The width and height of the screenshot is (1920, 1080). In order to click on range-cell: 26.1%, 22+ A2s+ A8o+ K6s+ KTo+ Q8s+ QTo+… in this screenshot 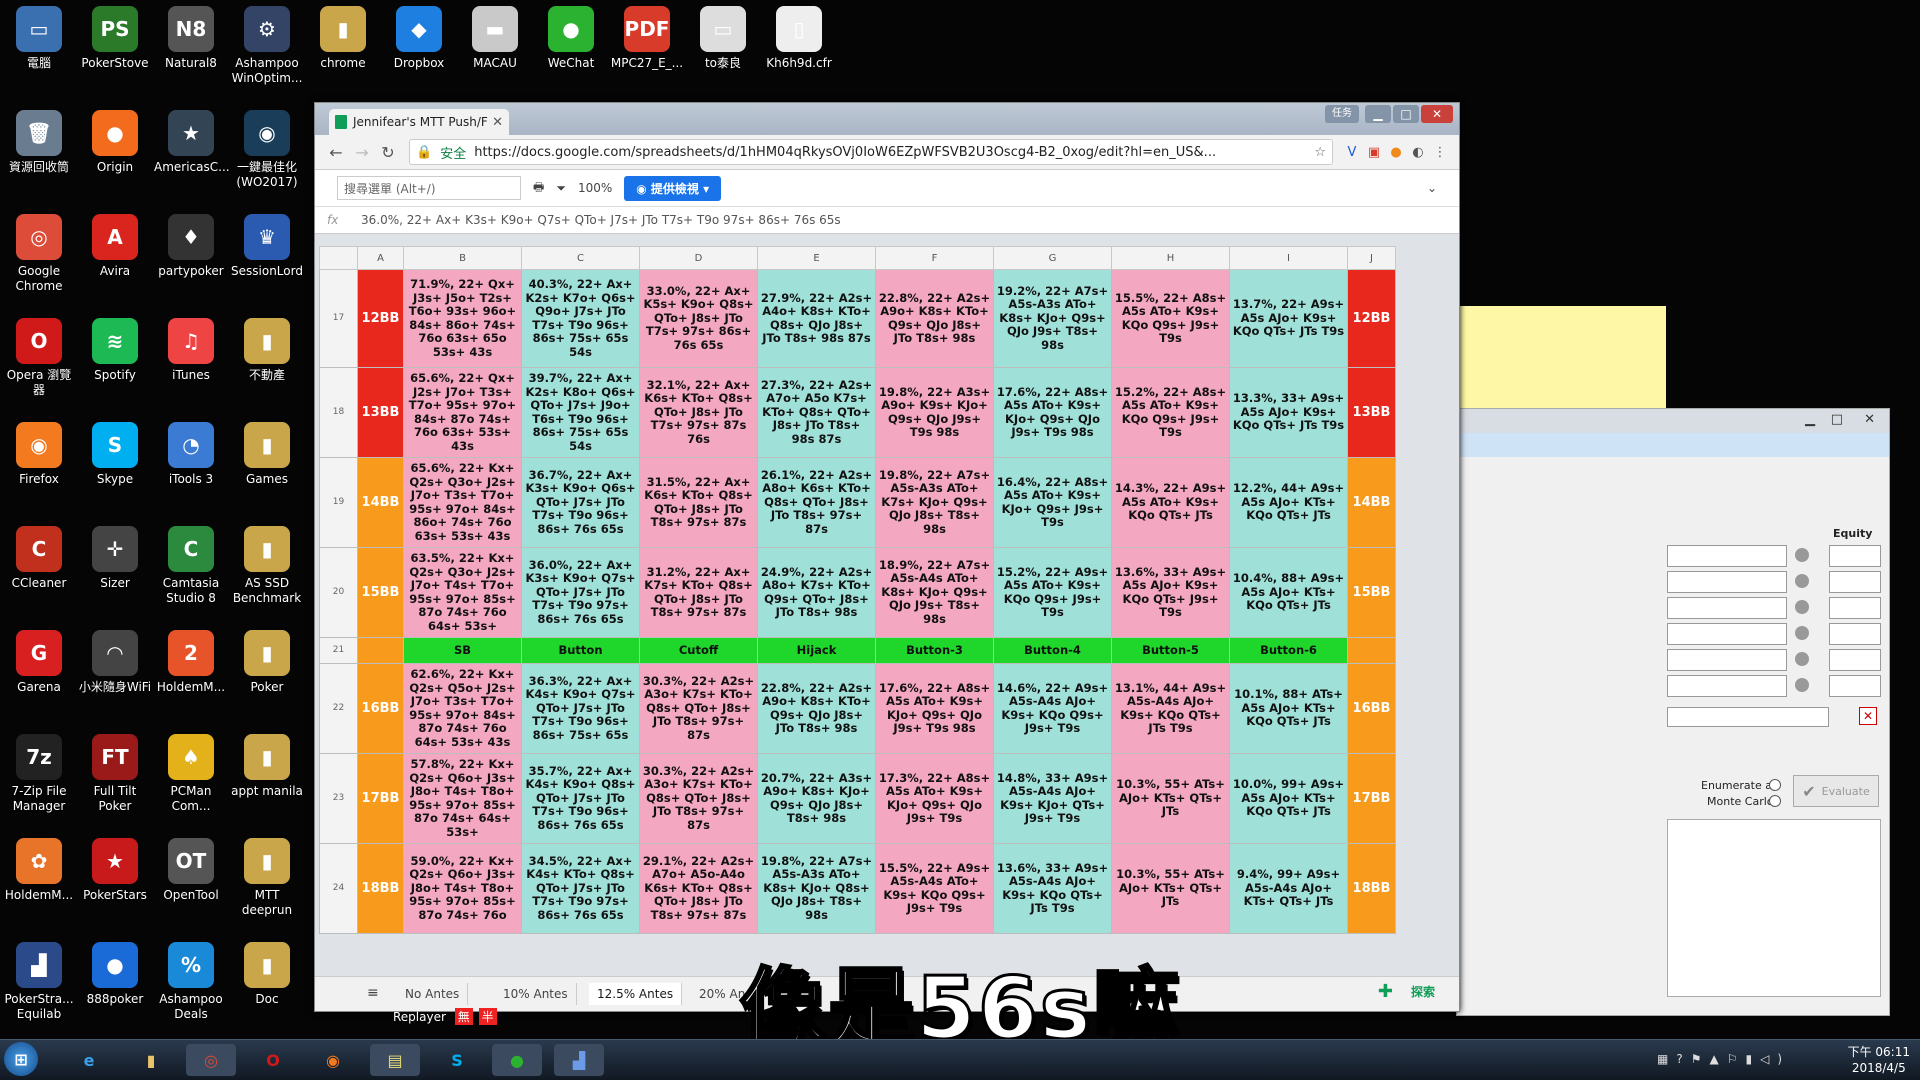, I will do `click(816, 502)`.